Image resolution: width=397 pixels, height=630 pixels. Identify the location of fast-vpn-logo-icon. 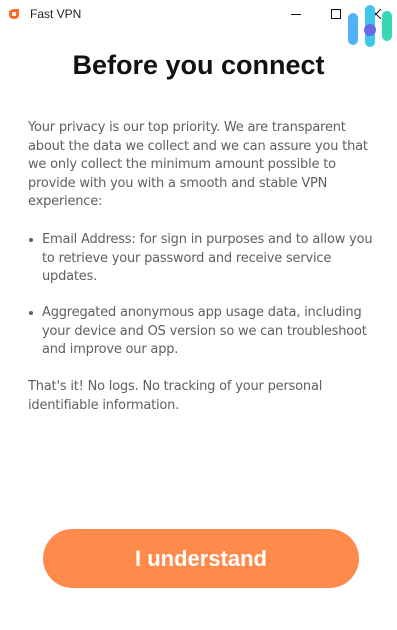
(14, 14).